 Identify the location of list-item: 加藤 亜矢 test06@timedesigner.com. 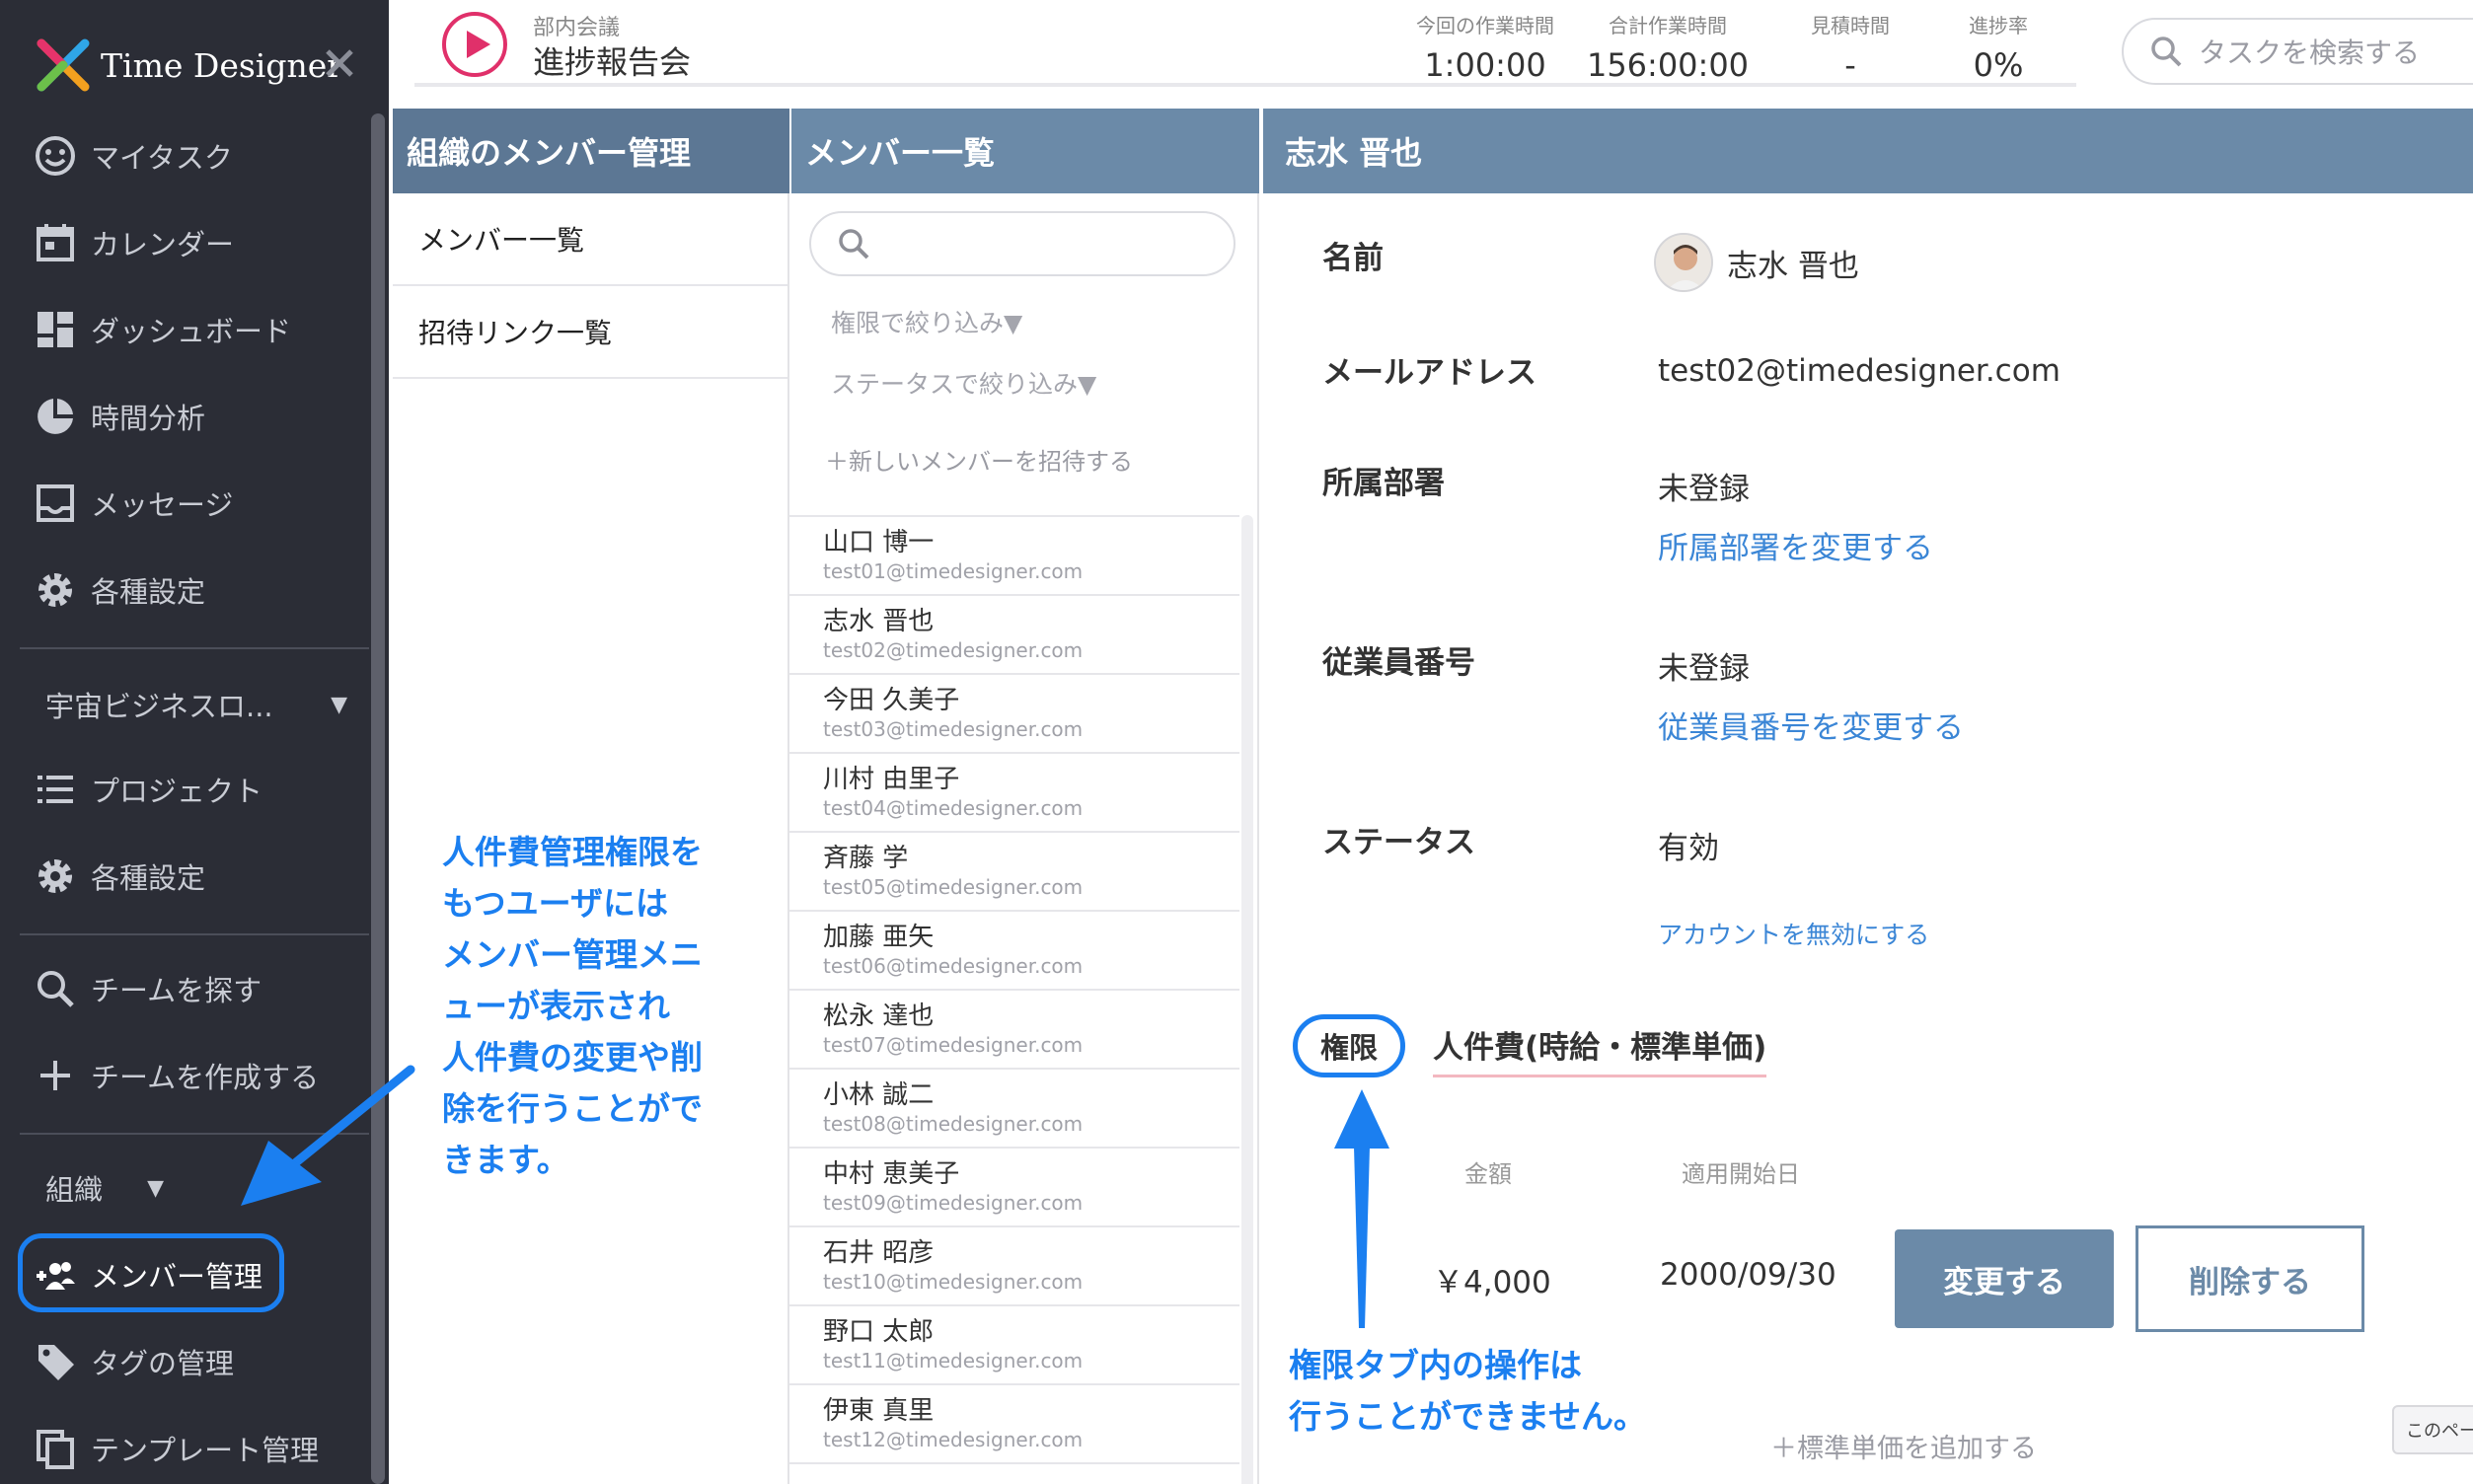
(1014, 951).